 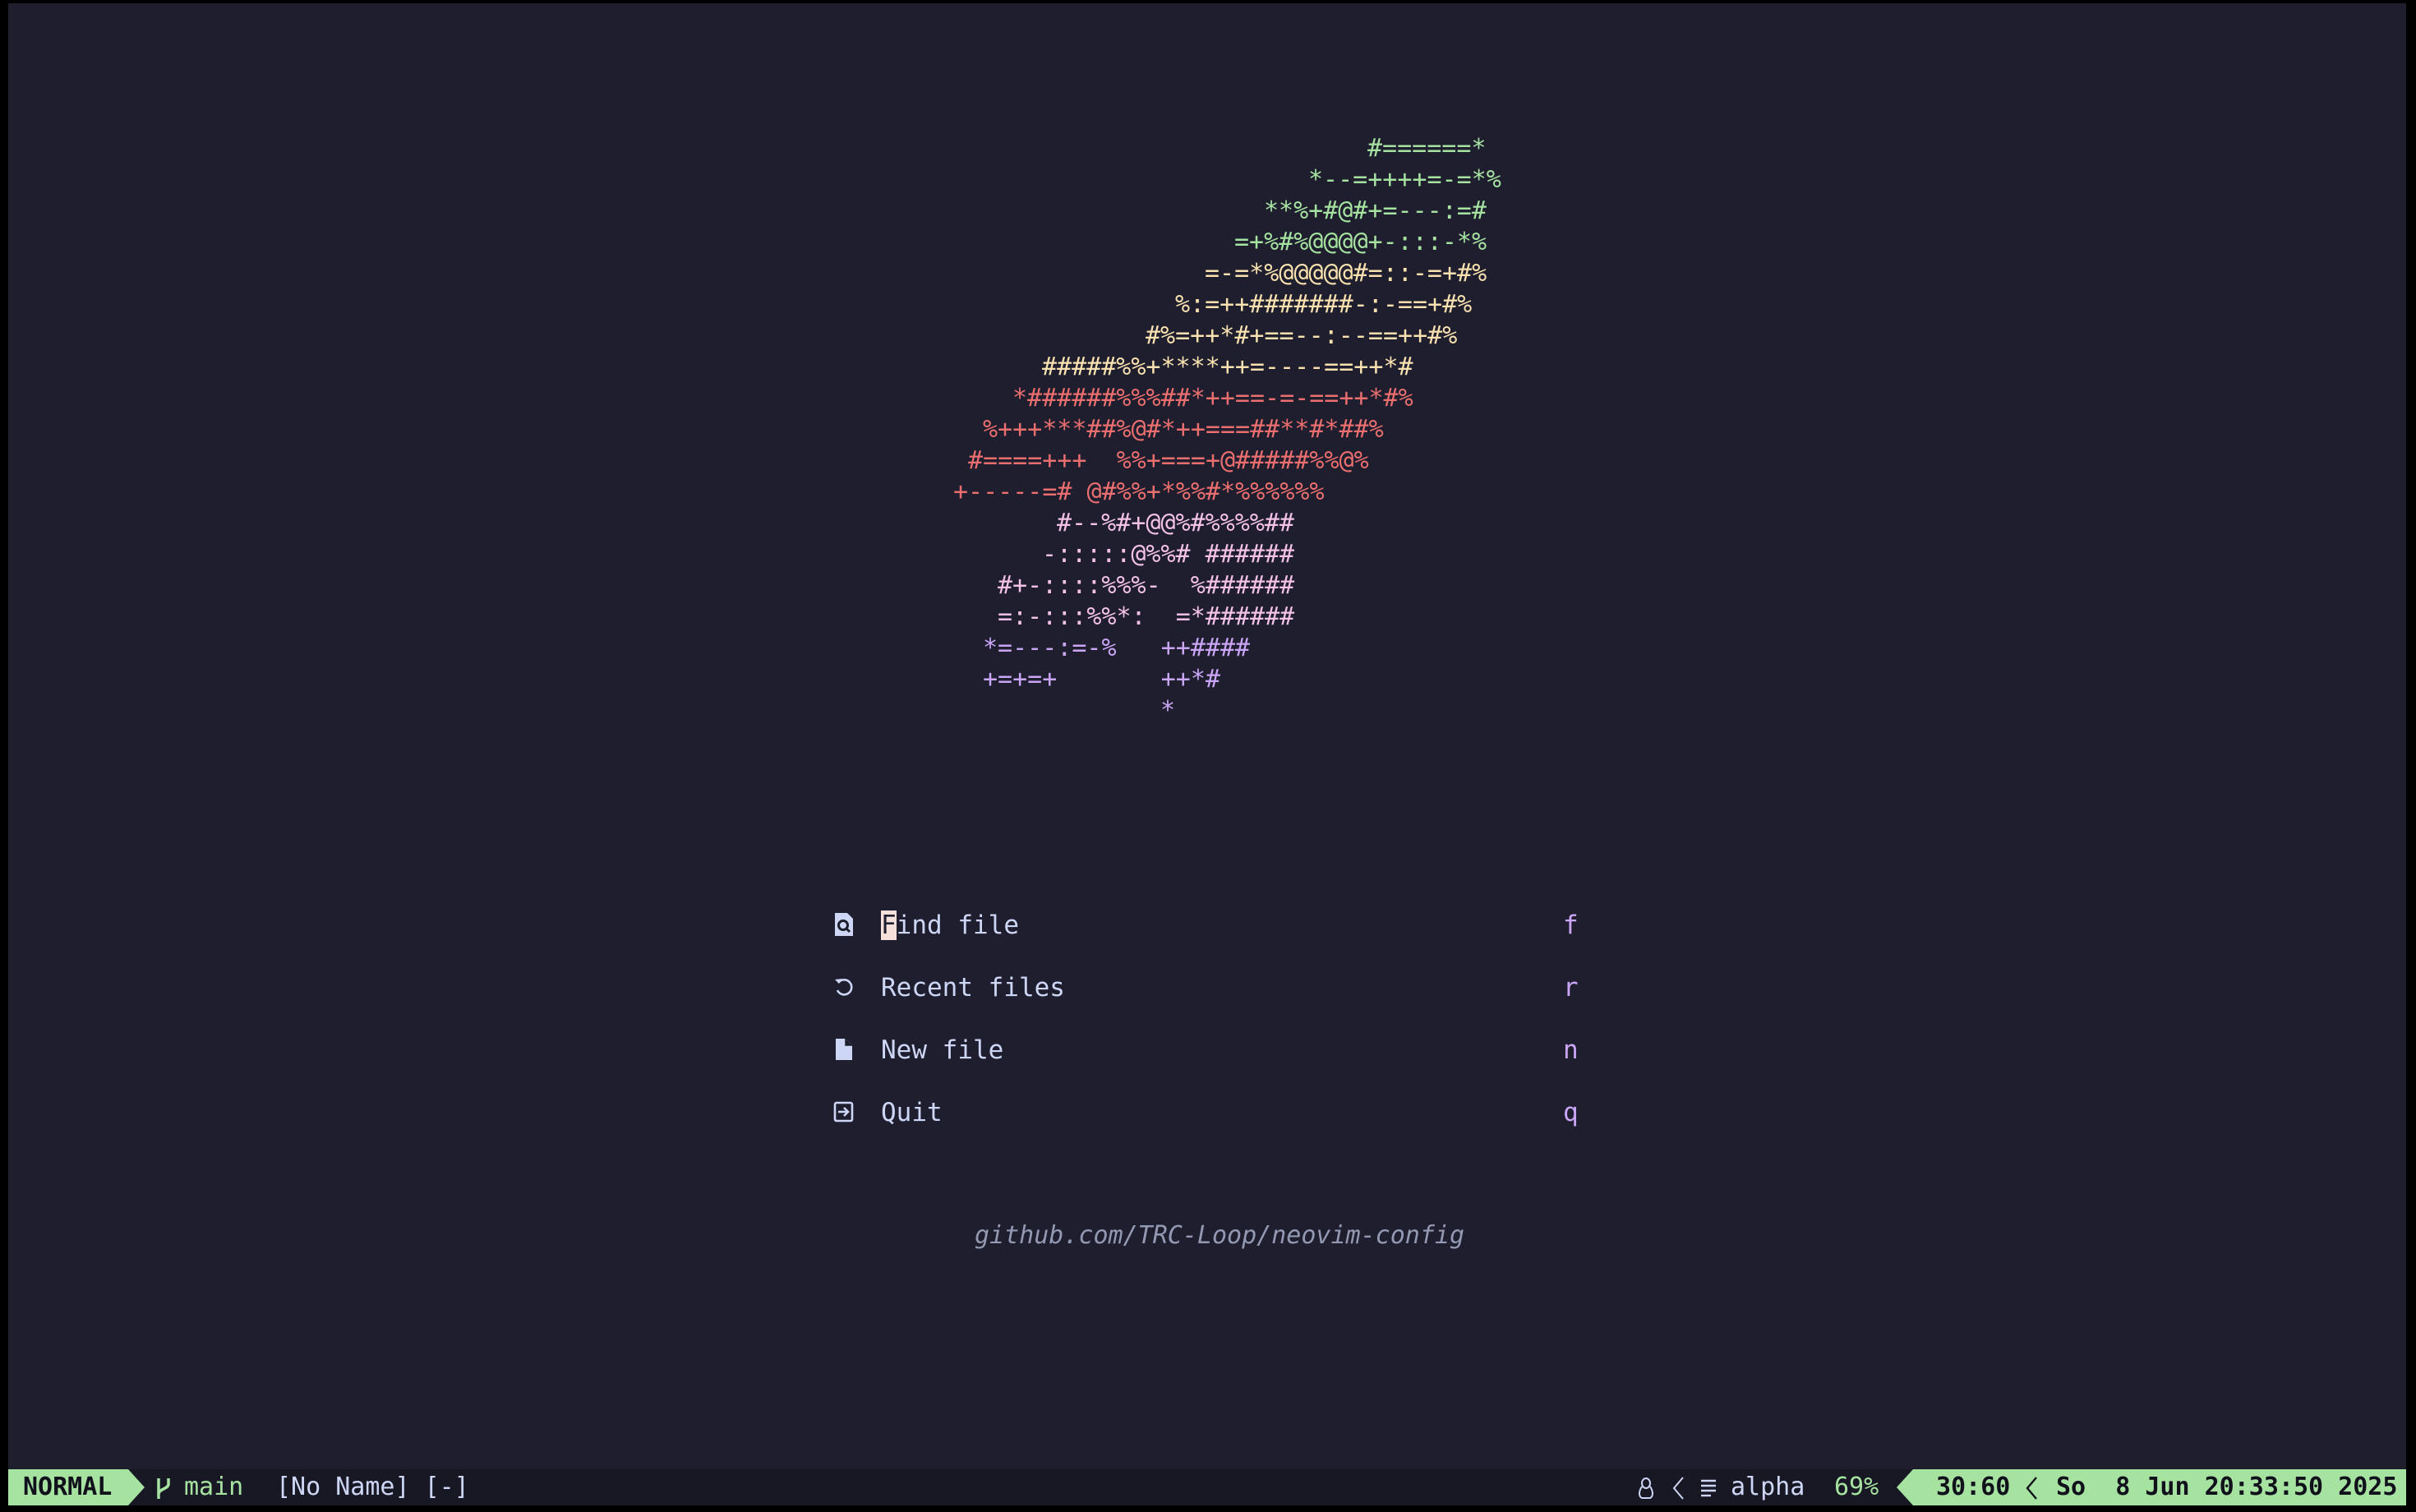 What do you see at coordinates (1213, 399) in the screenshot?
I see `art-line: *######%%%##*++==-=-==++*#%` at bounding box center [1213, 399].